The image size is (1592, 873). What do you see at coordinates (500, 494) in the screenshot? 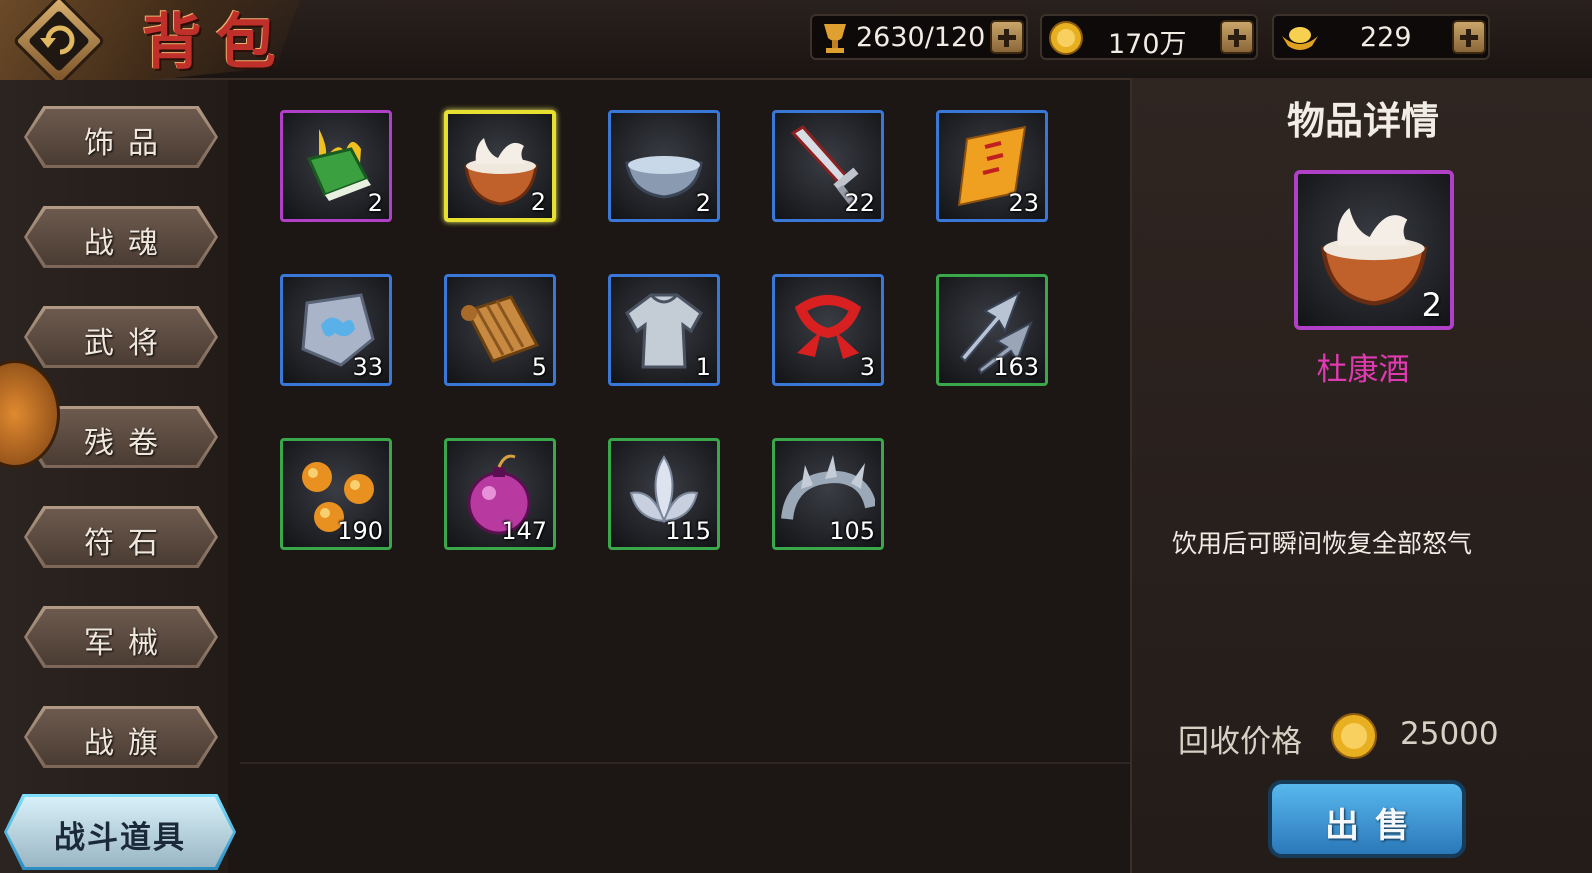
I see `item-slot: 147` at bounding box center [500, 494].